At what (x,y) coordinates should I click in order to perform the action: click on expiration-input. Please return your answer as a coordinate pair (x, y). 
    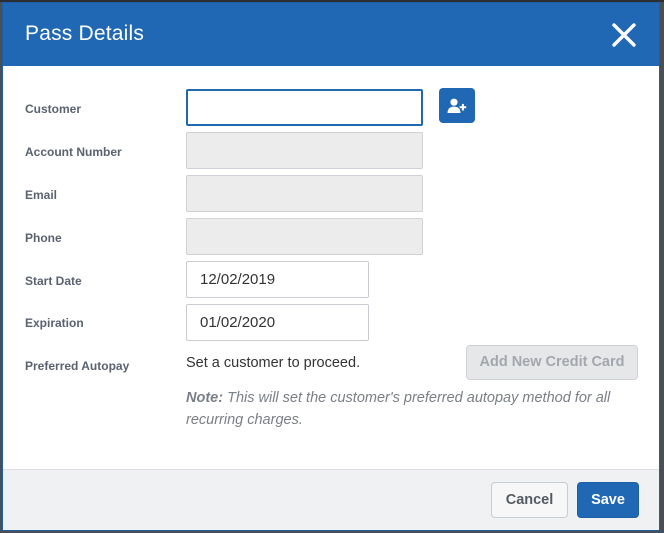
    Looking at the image, I should click on (277, 322).